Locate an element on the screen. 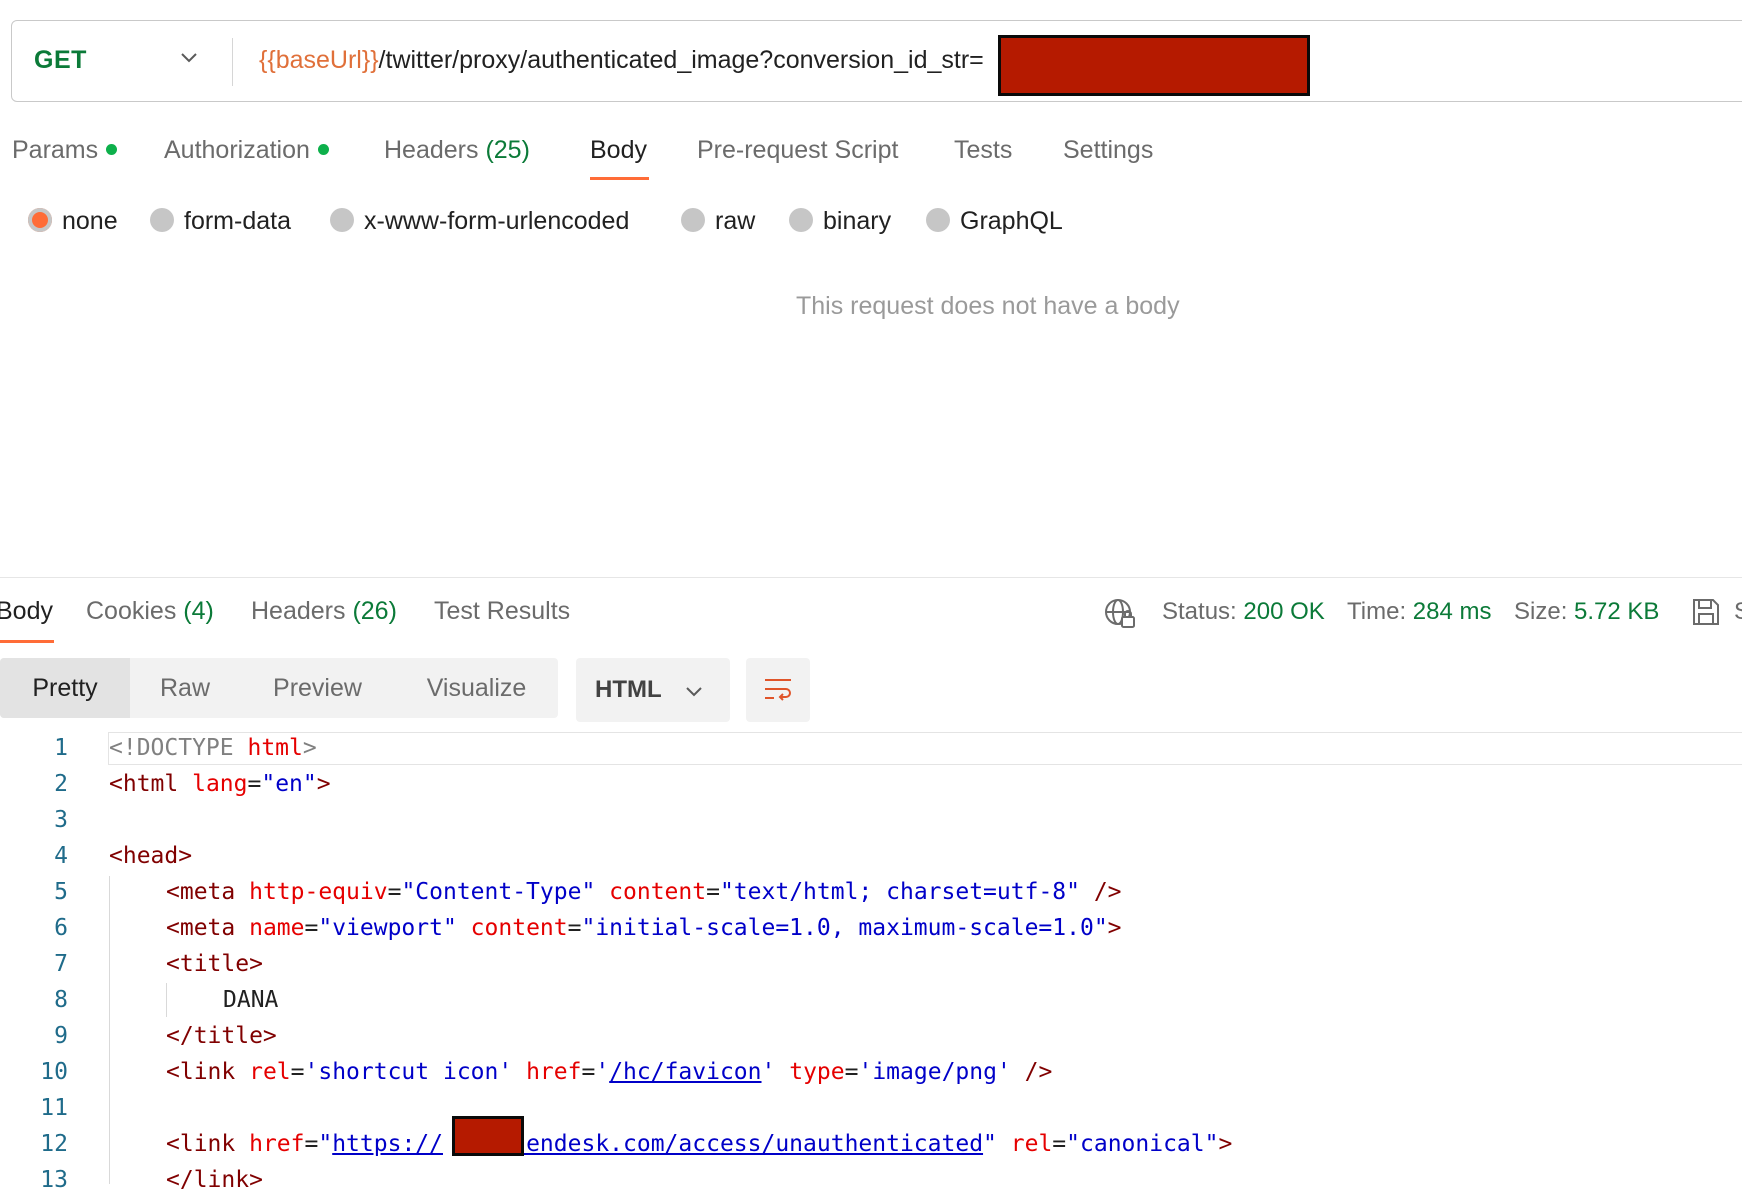 The image size is (1742, 1193). radio-binary is located at coordinates (801, 220).